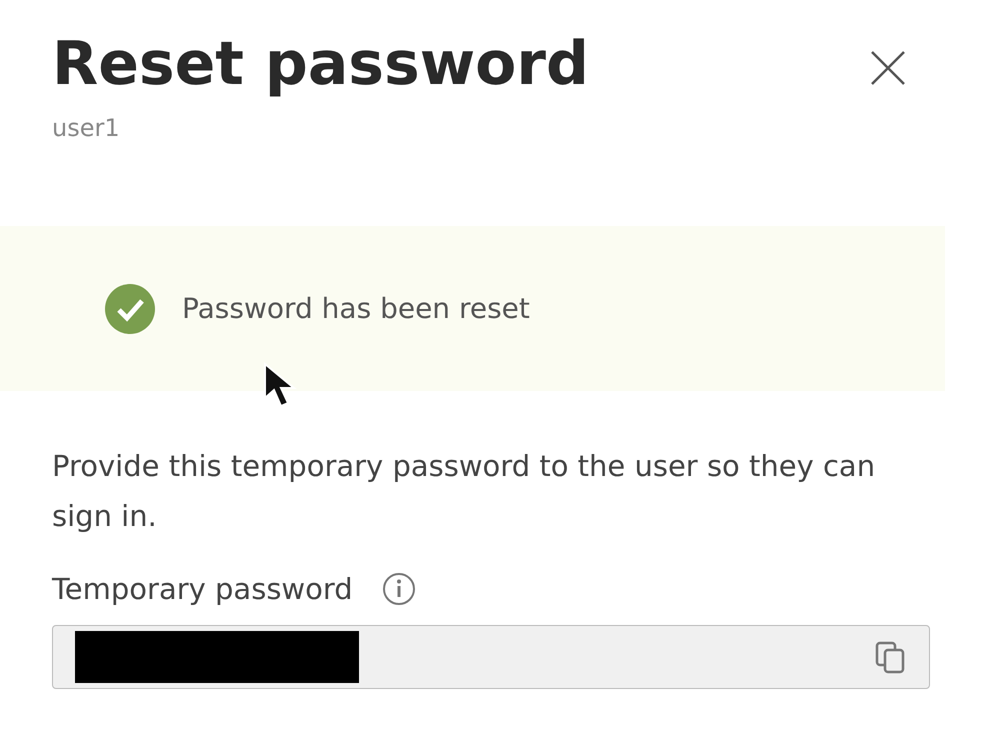 Image resolution: width=986 pixels, height=756 pixels. I want to click on password-field, so click(491, 657).